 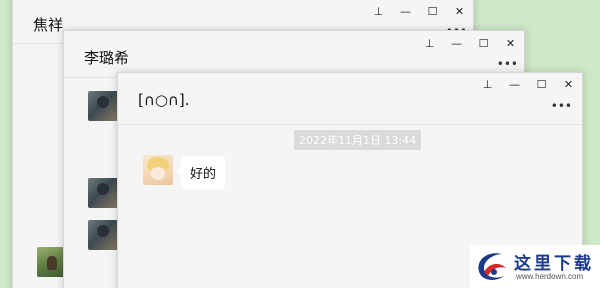 I want to click on chat-title: 李璐希, so click(x=107, y=58).